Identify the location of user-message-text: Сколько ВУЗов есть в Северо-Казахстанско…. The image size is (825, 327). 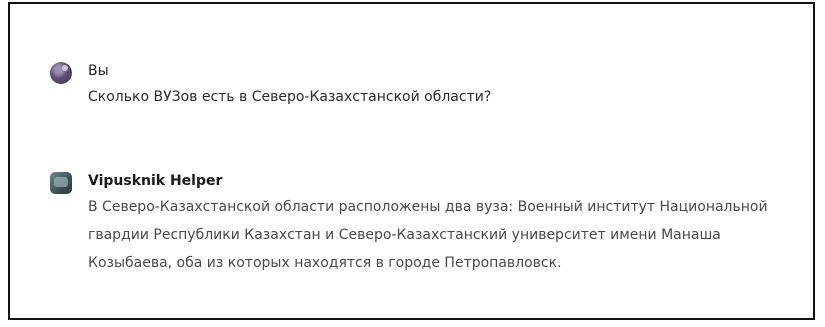
(290, 97).